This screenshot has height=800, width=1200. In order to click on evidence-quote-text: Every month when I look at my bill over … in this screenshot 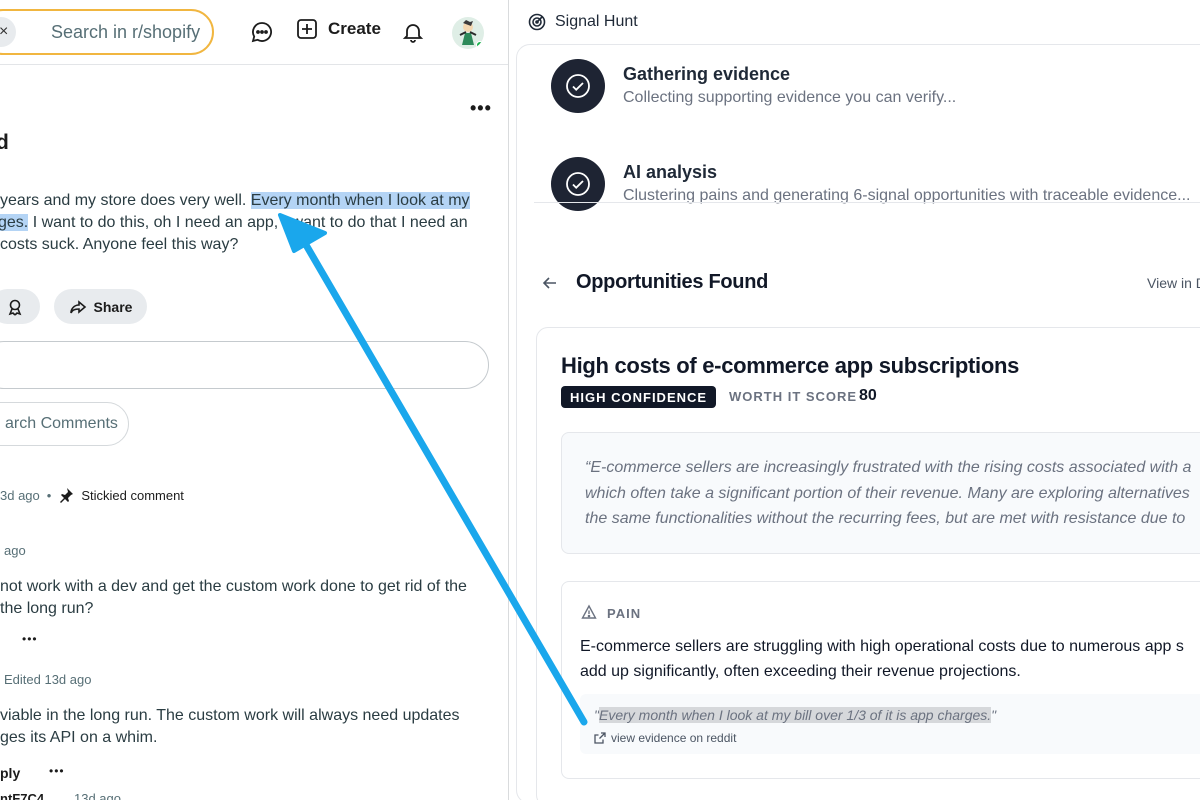, I will do `click(795, 715)`.